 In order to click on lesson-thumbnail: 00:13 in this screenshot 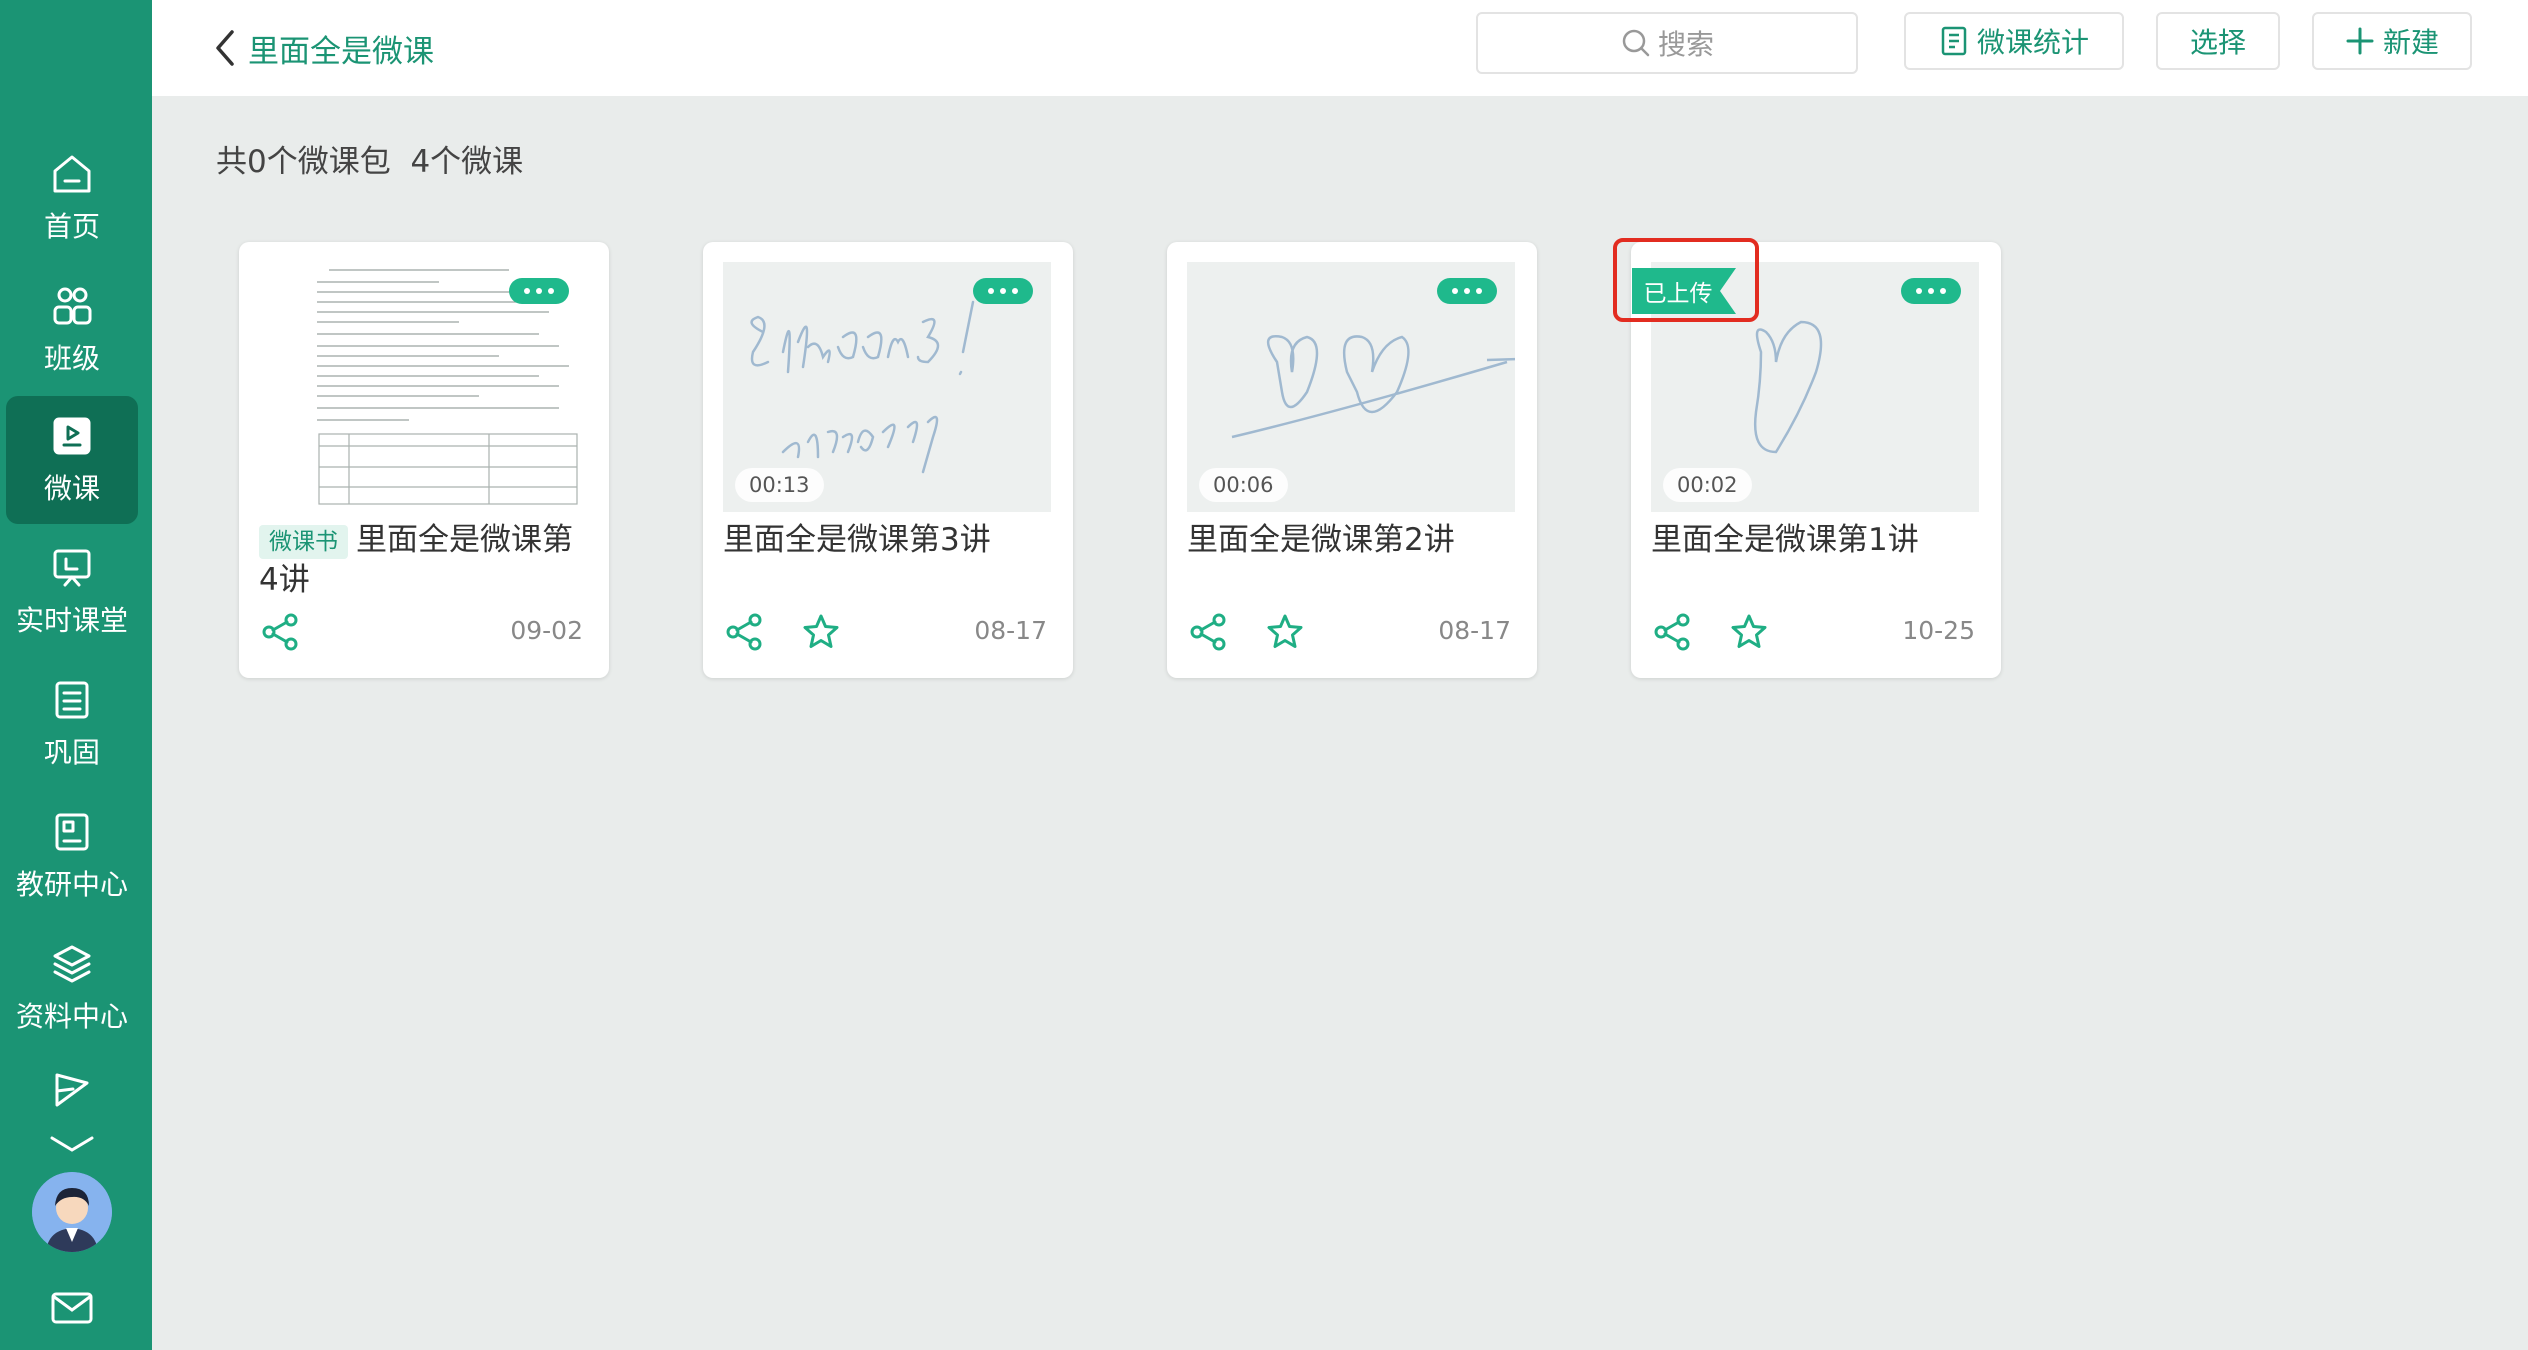, I will do `click(887, 387)`.